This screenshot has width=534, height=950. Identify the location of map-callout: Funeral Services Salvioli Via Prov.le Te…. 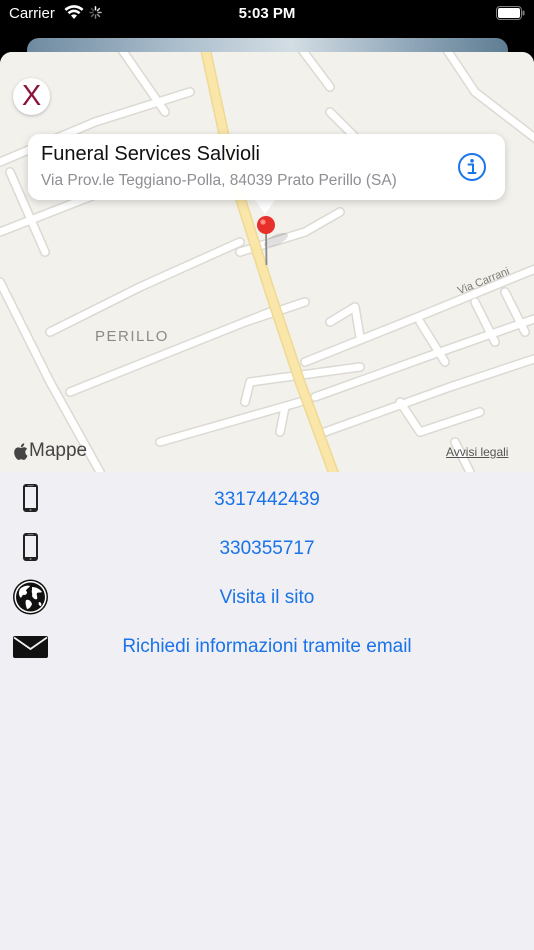
(266, 167).